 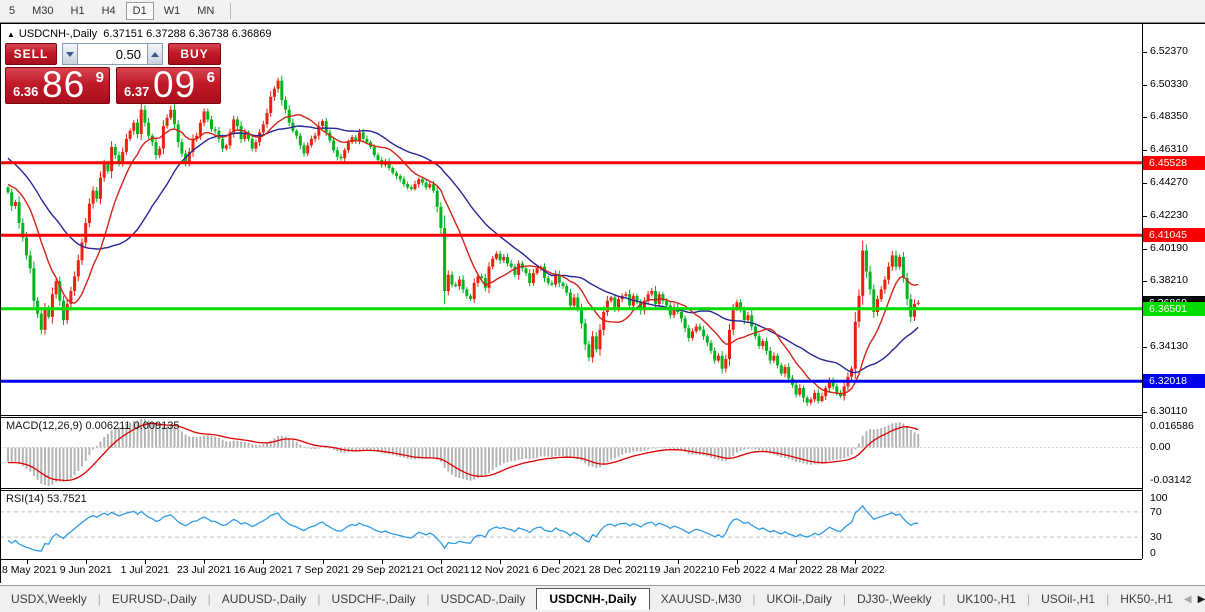 I want to click on volume-input, so click(x=112, y=54).